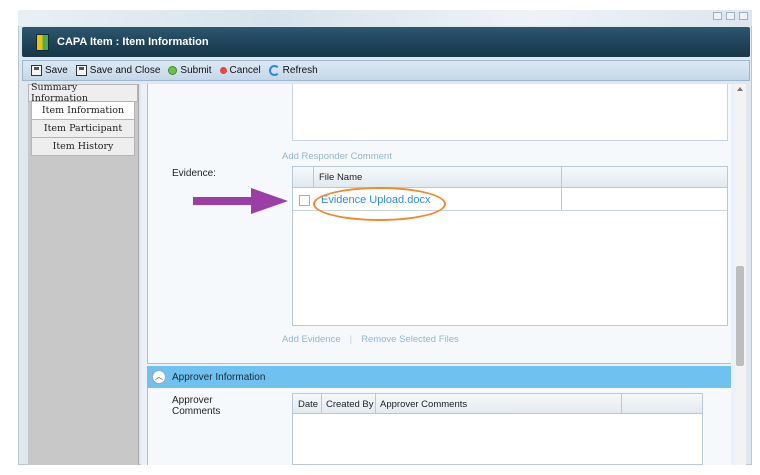  I want to click on approver-section-title: Approver Information, so click(219, 377).